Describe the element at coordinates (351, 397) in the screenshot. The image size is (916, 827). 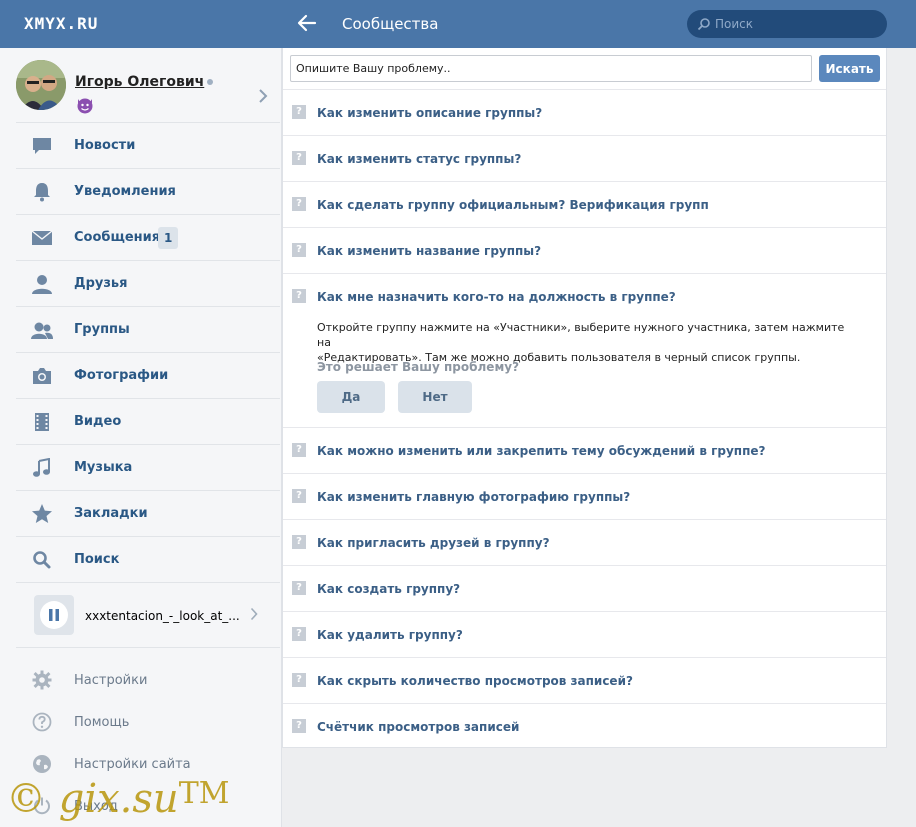
I see `yes-button: Да` at that location.